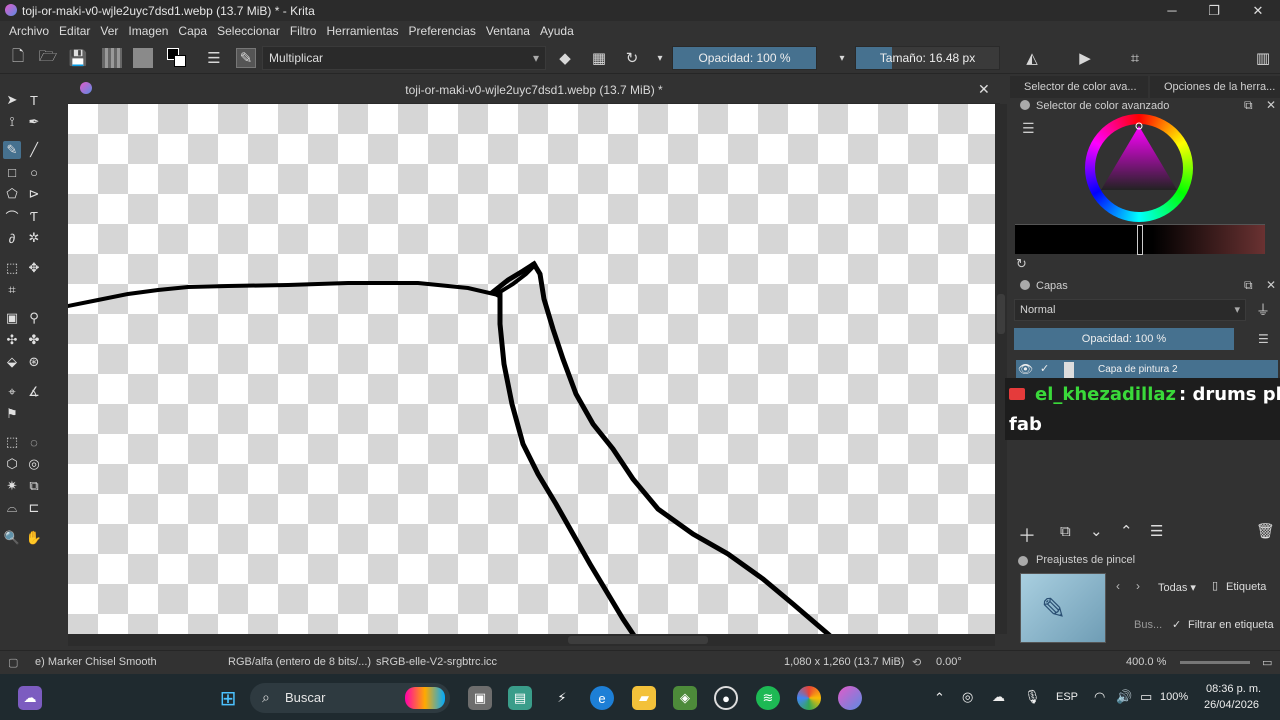  I want to click on chrome-icon, so click(809, 698).